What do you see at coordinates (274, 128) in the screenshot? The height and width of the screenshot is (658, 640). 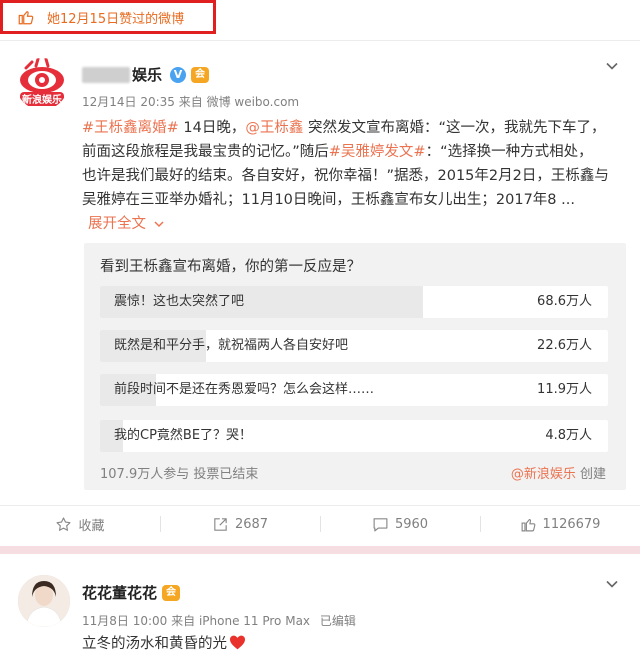 I see `mention-link: @王栎鑫` at bounding box center [274, 128].